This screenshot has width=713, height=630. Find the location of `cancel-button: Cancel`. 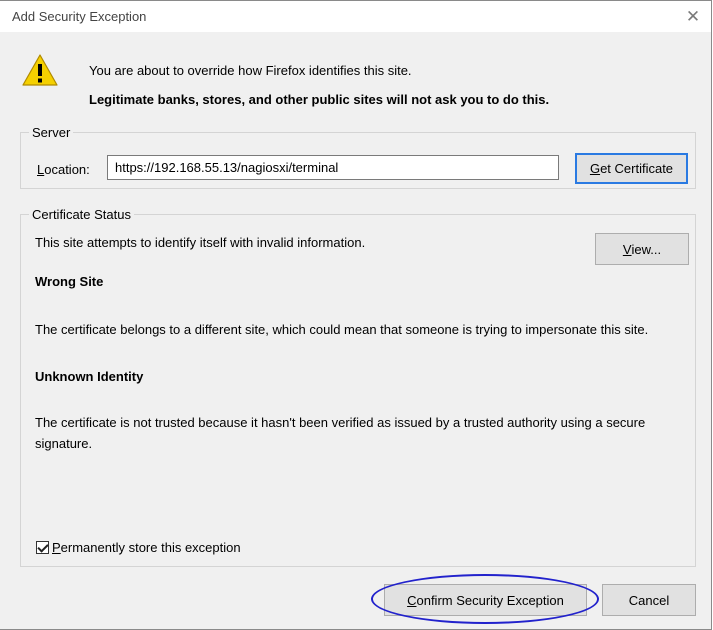

cancel-button: Cancel is located at coordinates (649, 600).